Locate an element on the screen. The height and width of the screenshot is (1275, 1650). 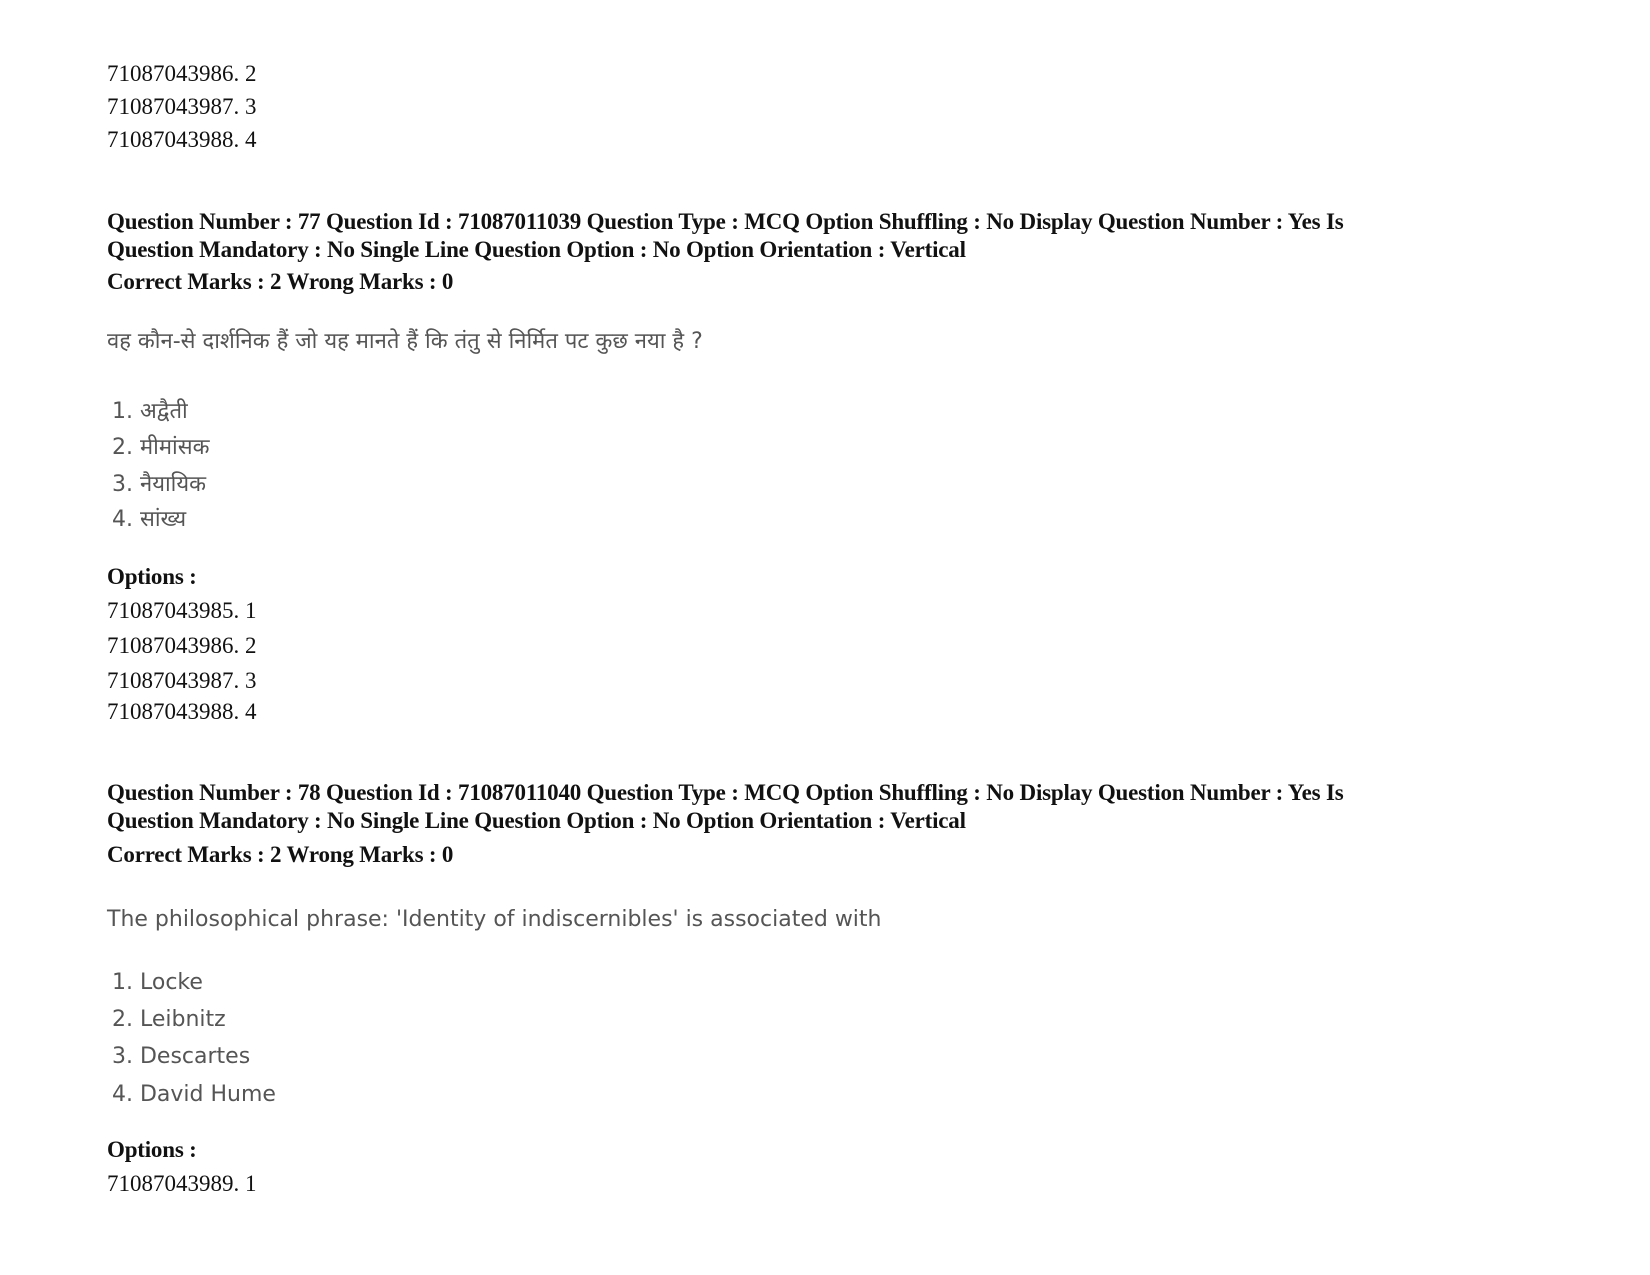
choice-item: 1. अद्वैती is located at coordinates (150, 411).